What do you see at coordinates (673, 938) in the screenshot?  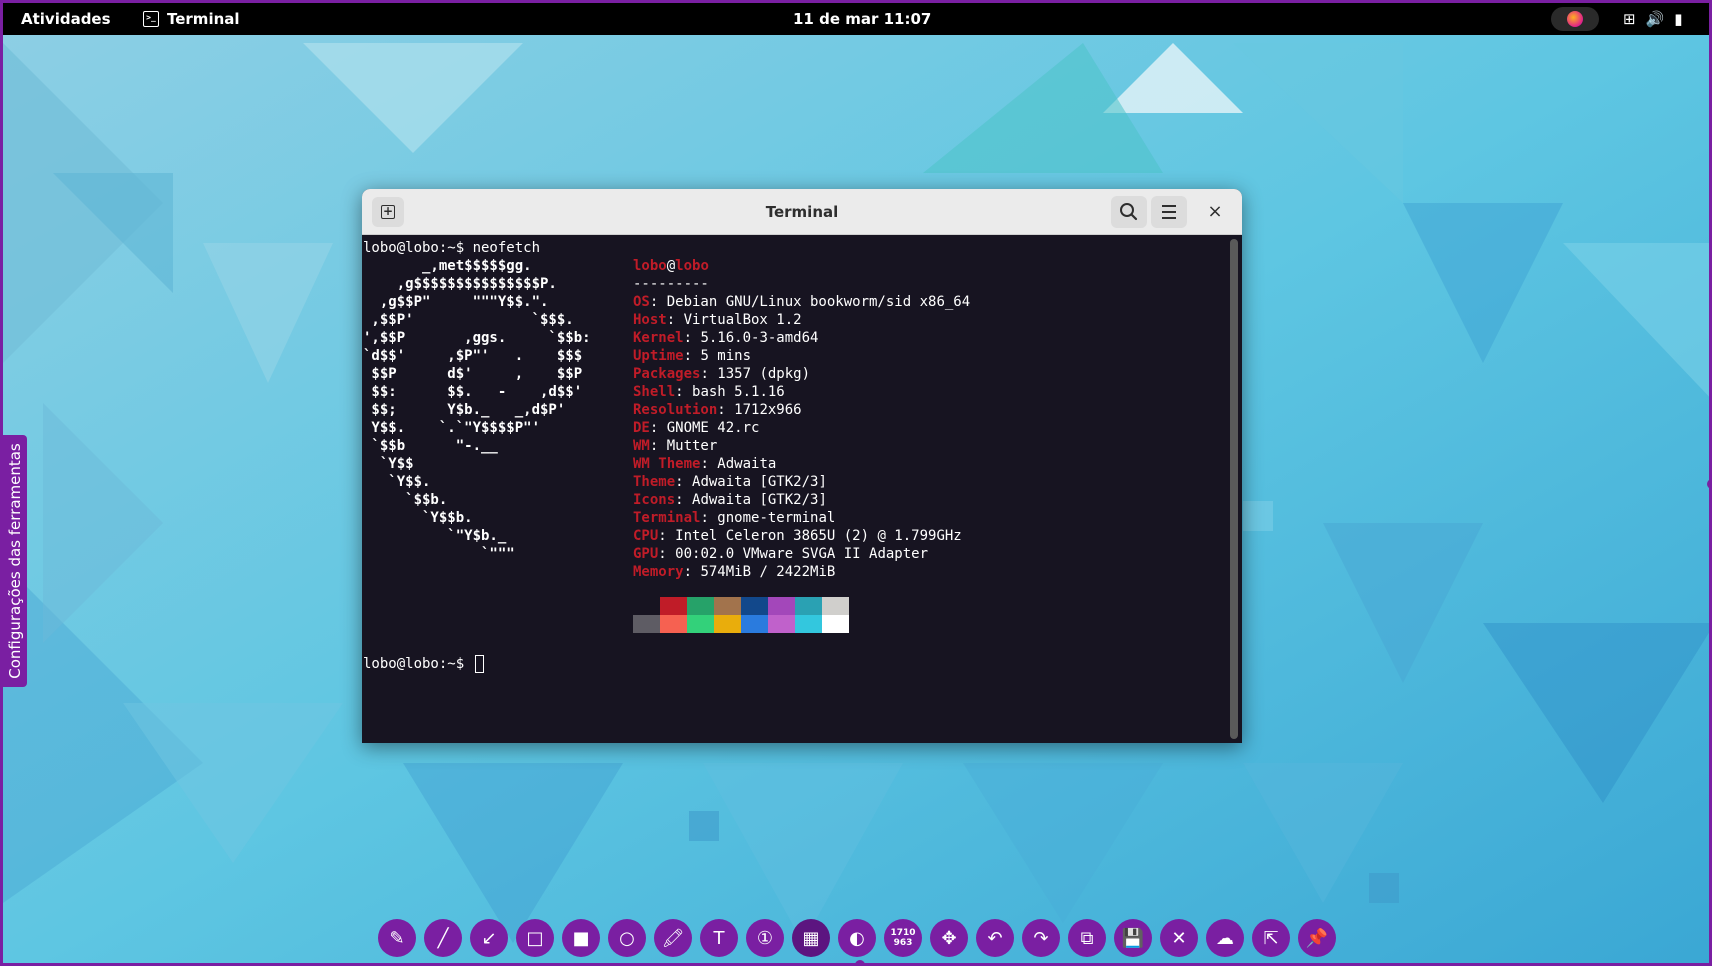 I see `marker-tool-button: 🖍` at bounding box center [673, 938].